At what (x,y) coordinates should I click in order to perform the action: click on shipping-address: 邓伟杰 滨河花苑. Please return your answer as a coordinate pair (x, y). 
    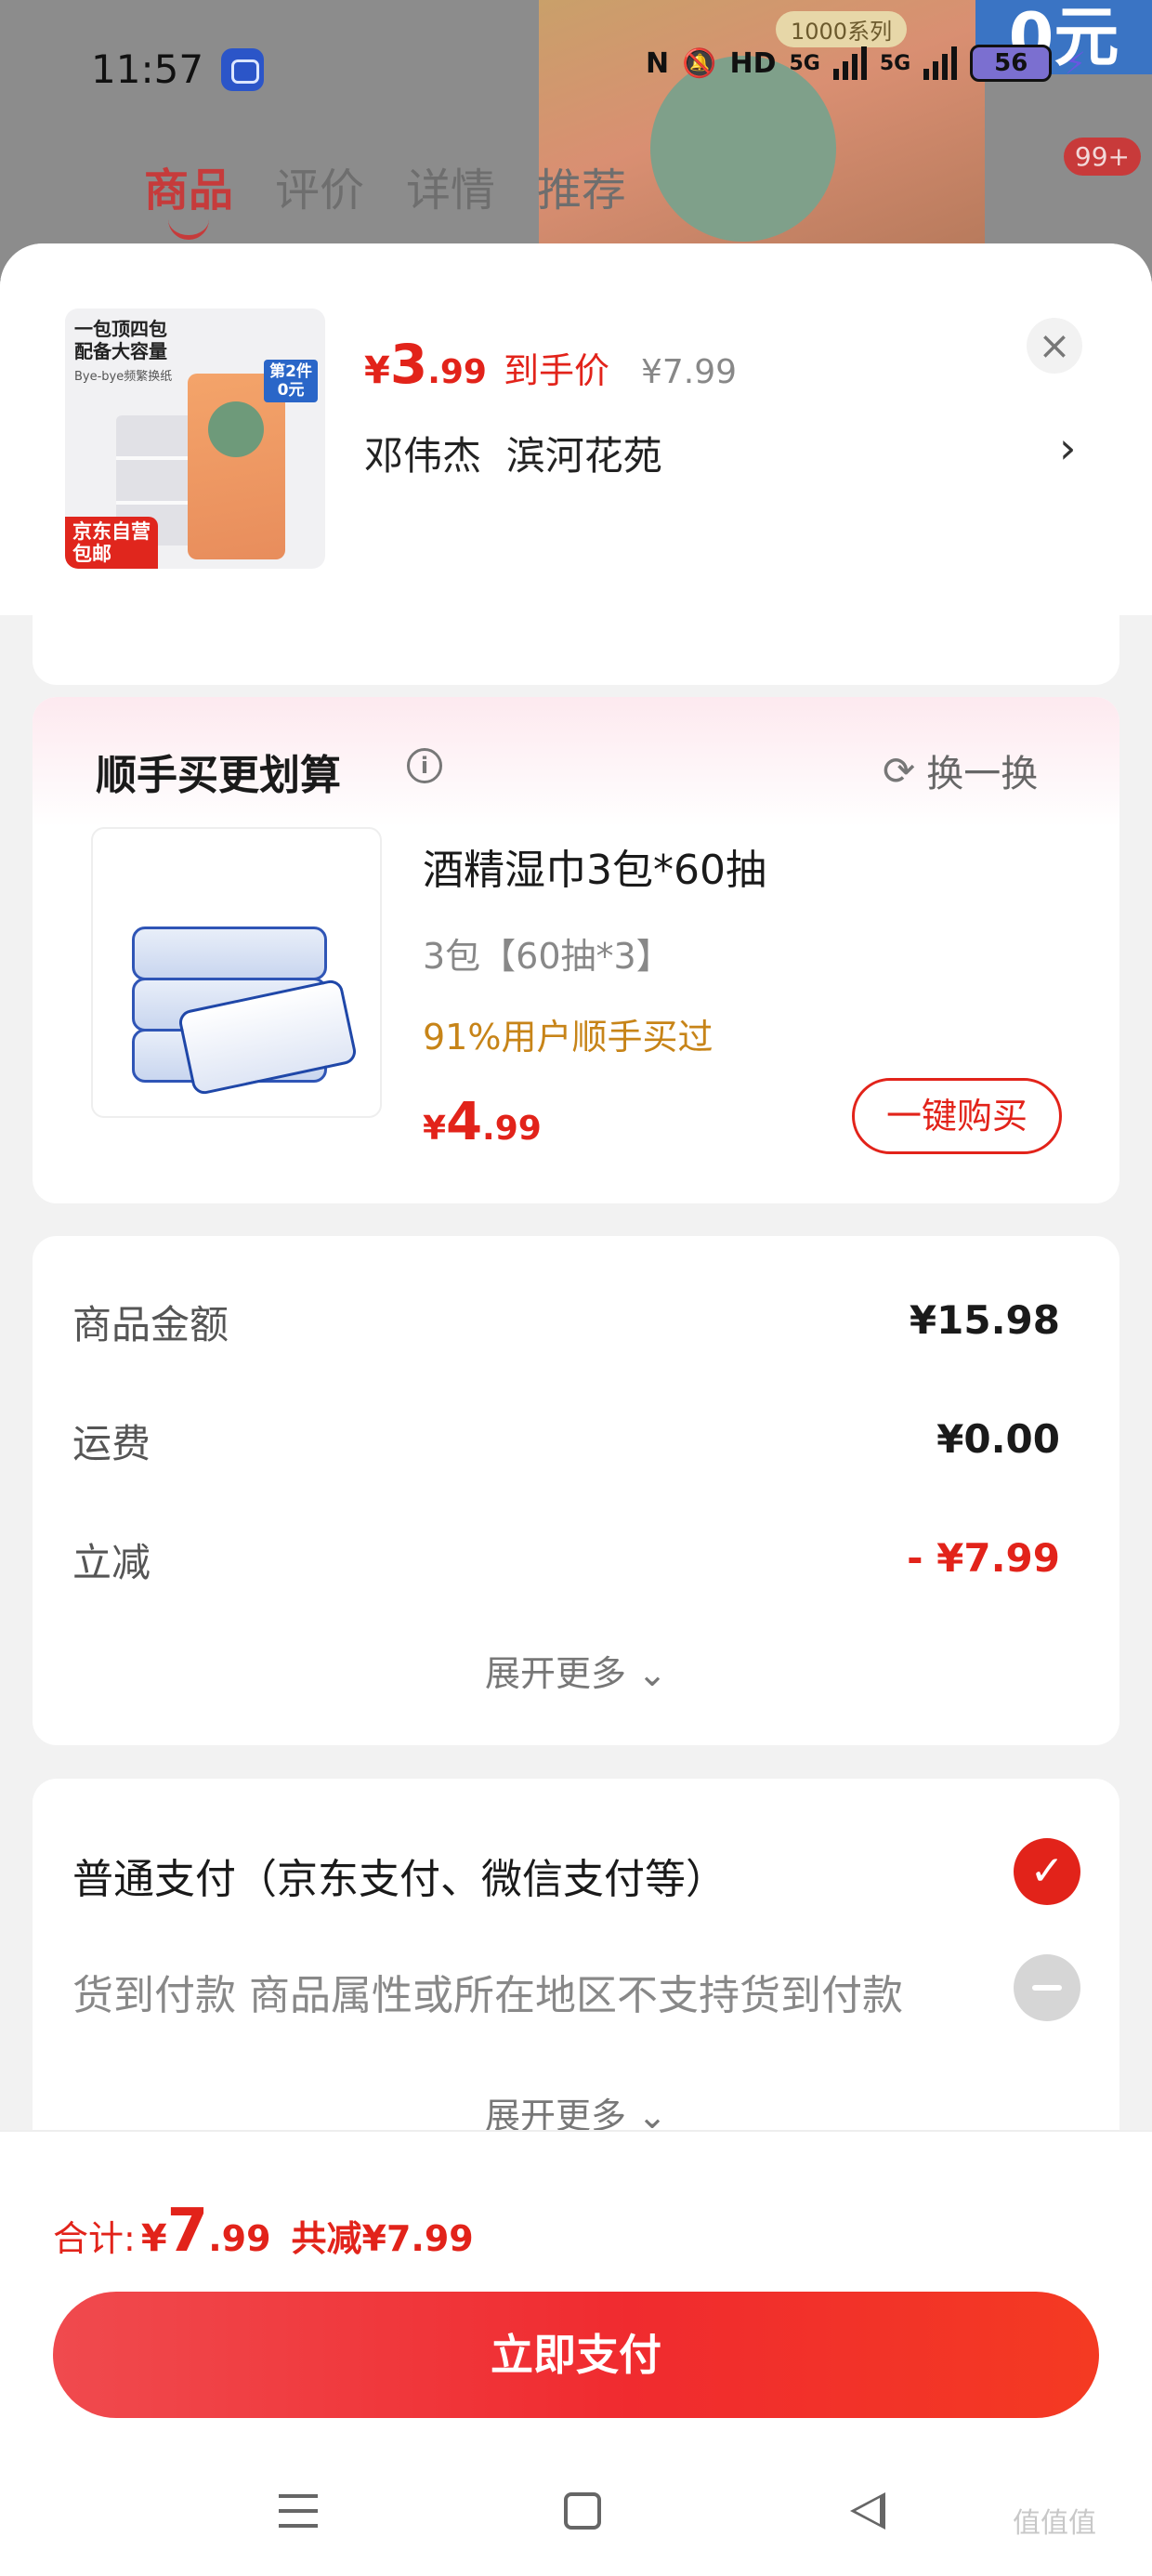
    Looking at the image, I should click on (513, 453).